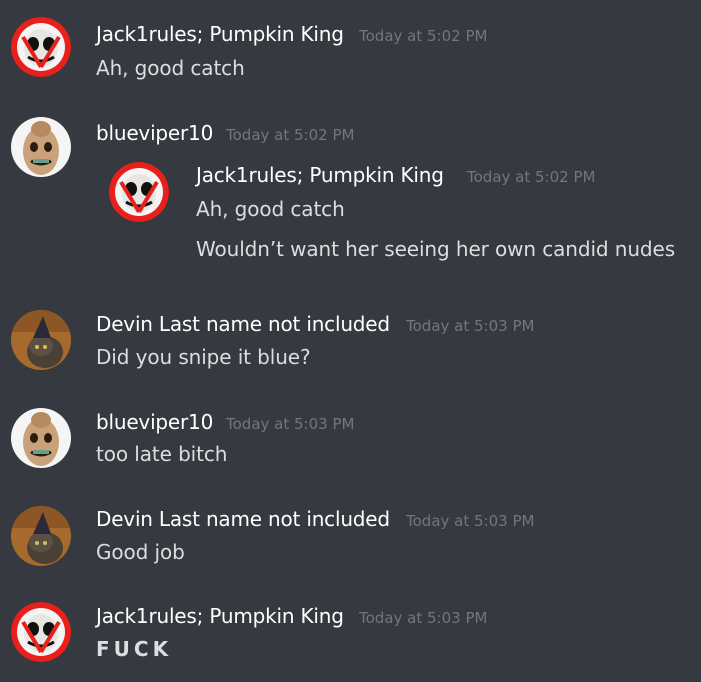 Image resolution: width=701 pixels, height=682 pixels. I want to click on message-text: Good job, so click(140, 552).